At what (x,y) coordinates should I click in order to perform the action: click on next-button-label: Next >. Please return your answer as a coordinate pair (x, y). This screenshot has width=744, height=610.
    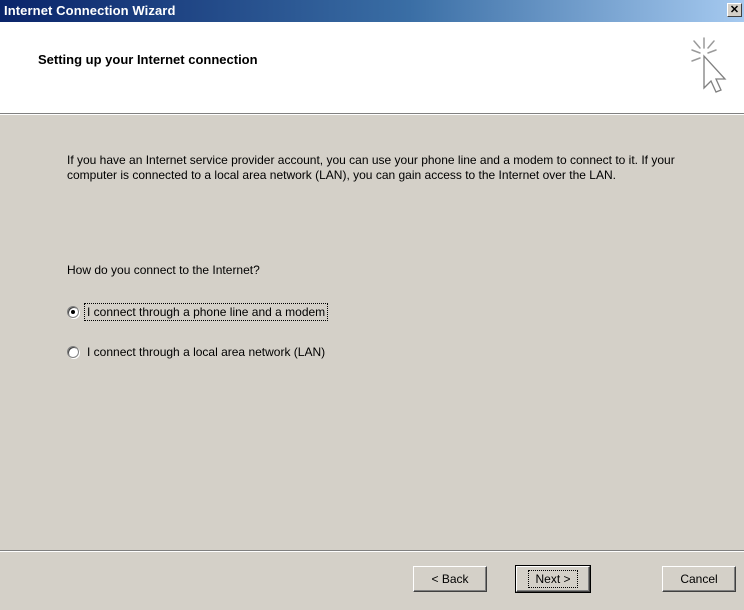
    Looking at the image, I should click on (553, 579).